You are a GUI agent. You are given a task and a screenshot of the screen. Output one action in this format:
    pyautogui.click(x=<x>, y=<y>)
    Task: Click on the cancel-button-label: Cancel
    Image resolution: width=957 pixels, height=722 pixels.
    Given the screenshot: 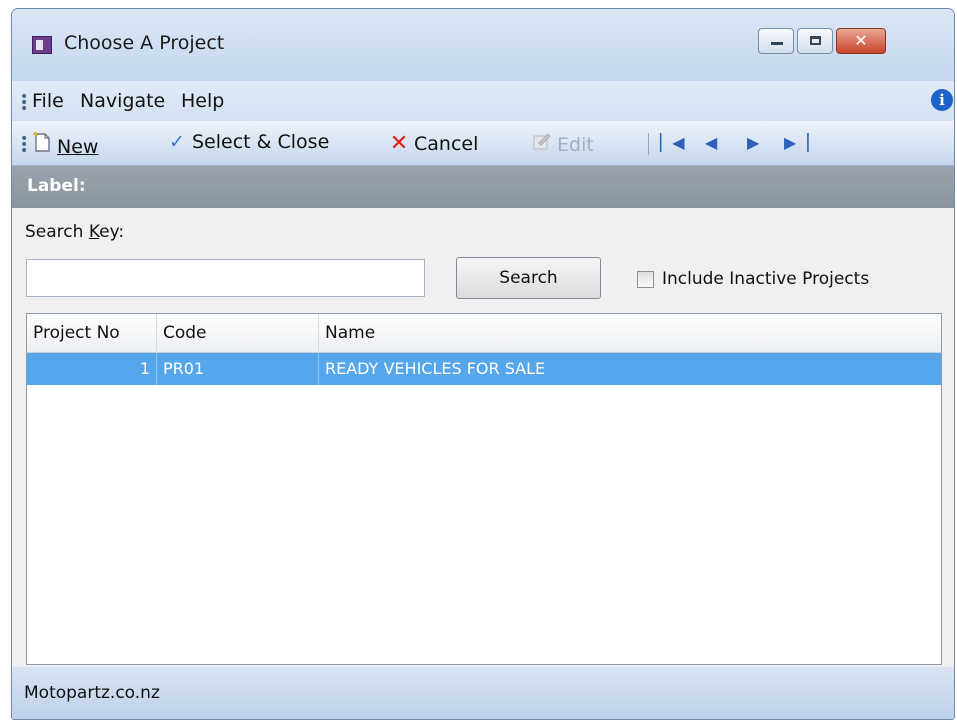 What is the action you would take?
    pyautogui.click(x=446, y=144)
    